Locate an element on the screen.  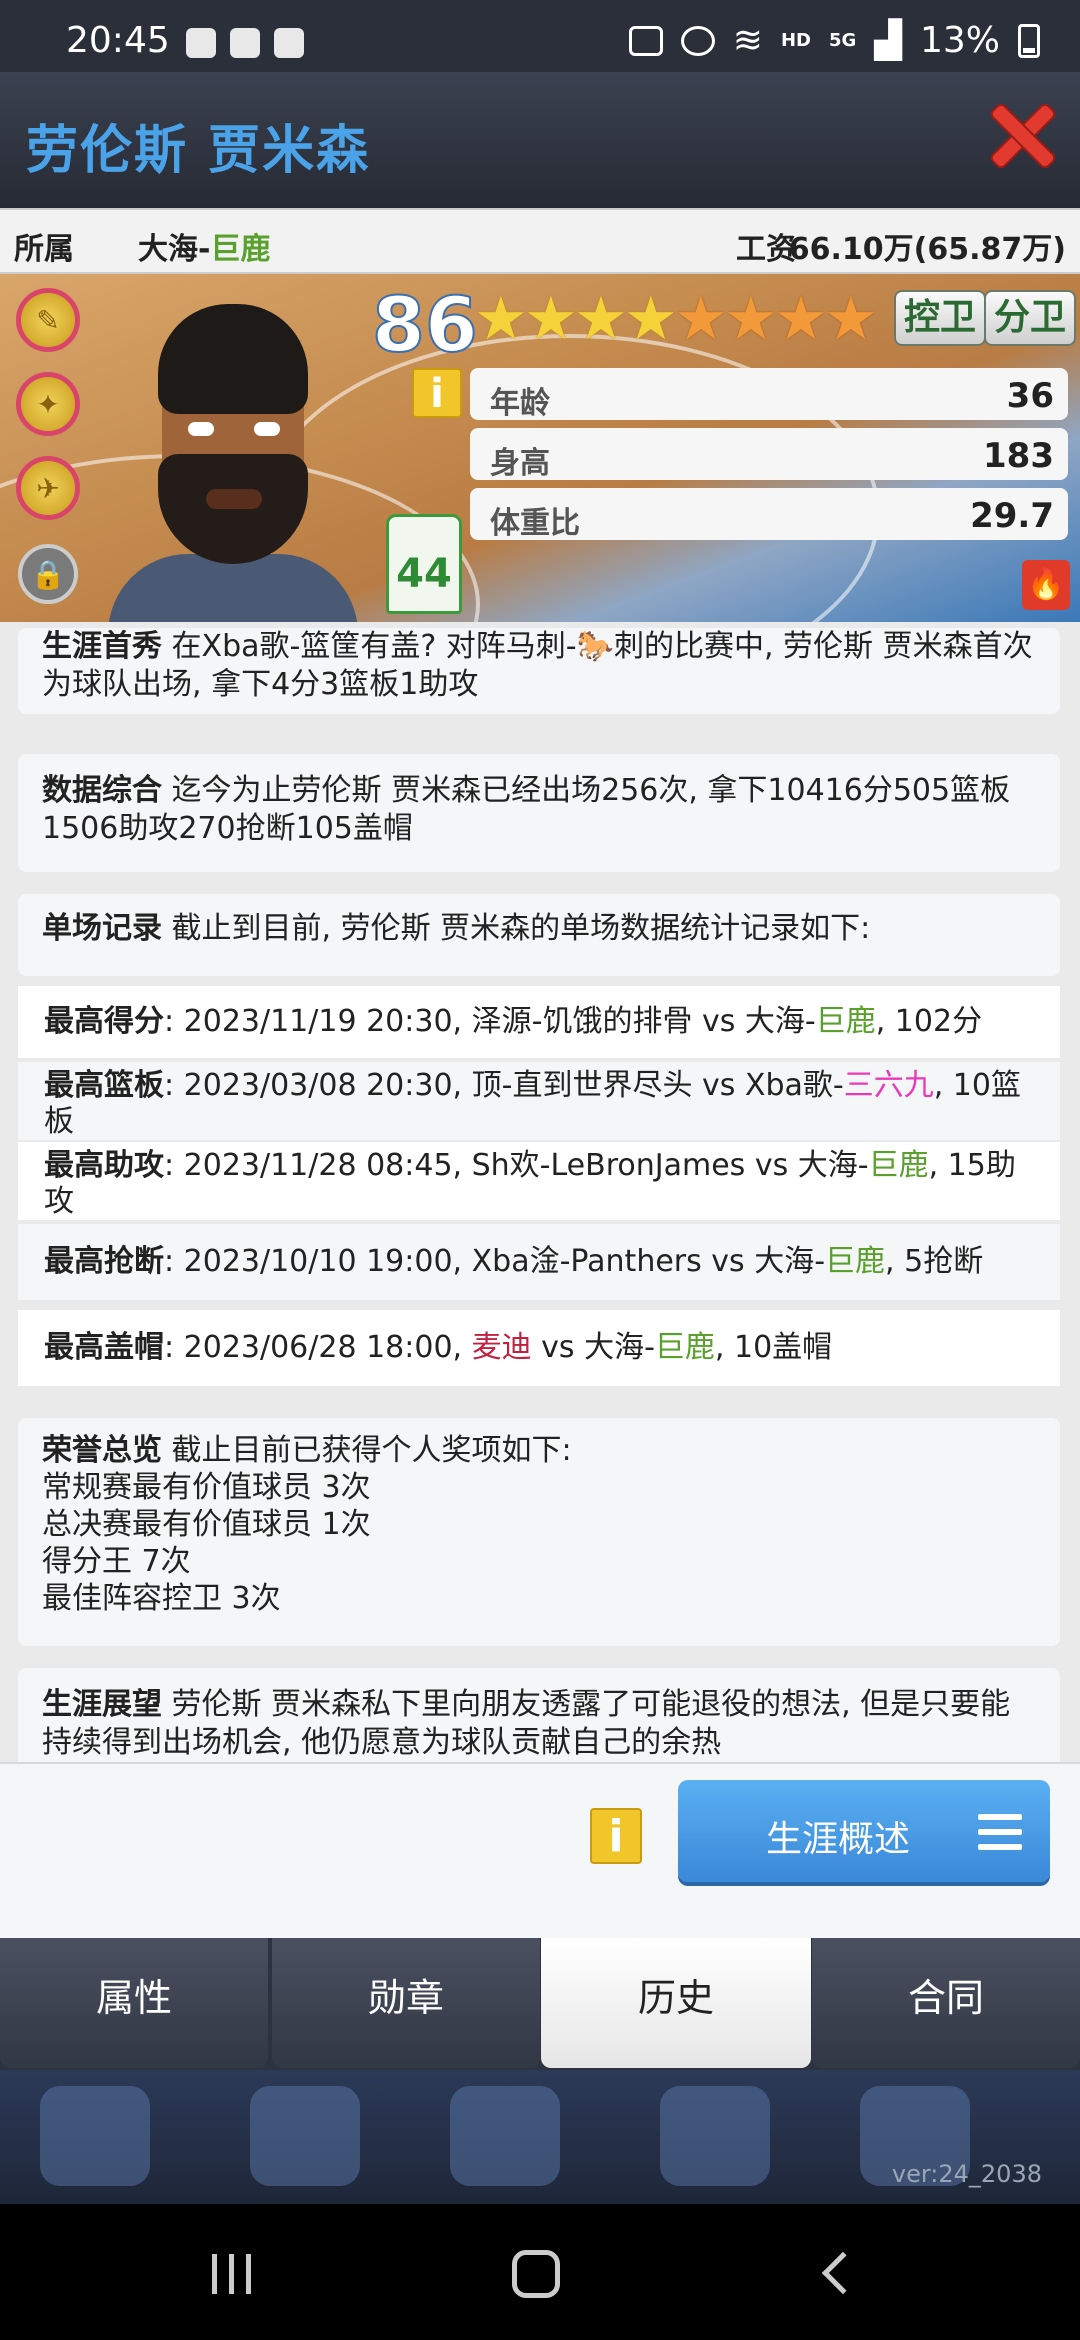
tab-bar: 属性 勋章 历史 合同 is located at coordinates (540, 2004).